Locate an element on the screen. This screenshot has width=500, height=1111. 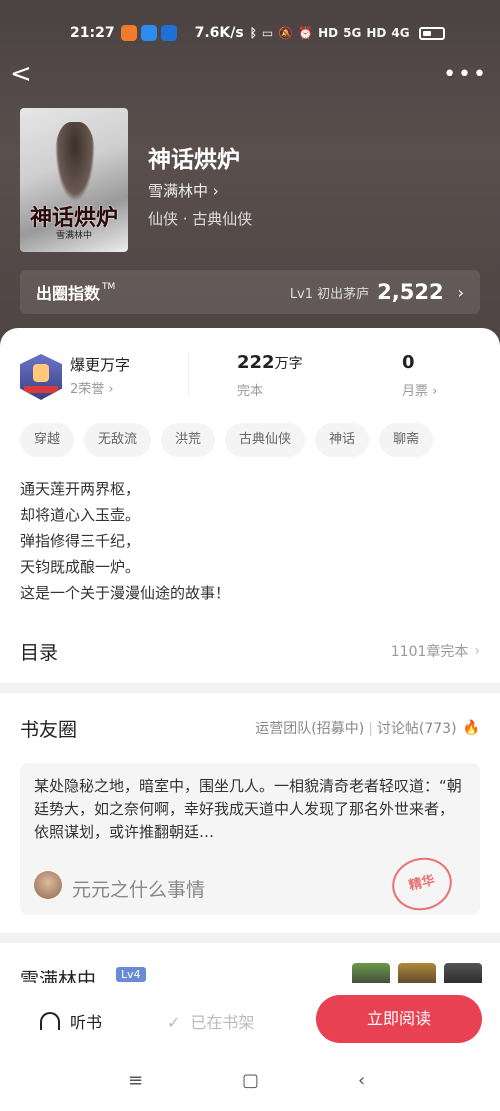
fist-icon is located at coordinates (41, 373).